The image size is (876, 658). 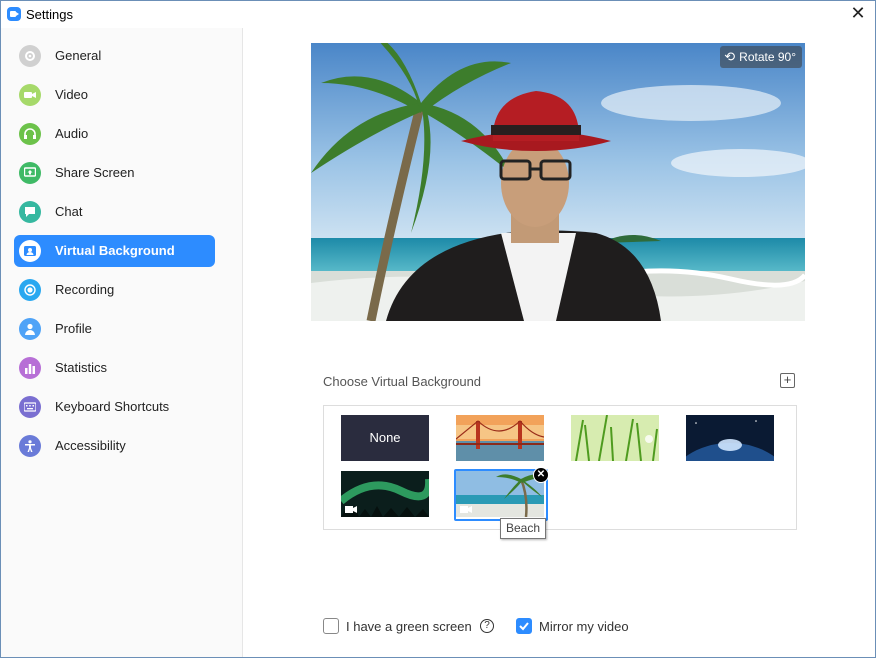 I want to click on headphones-icon, so click(x=30, y=134).